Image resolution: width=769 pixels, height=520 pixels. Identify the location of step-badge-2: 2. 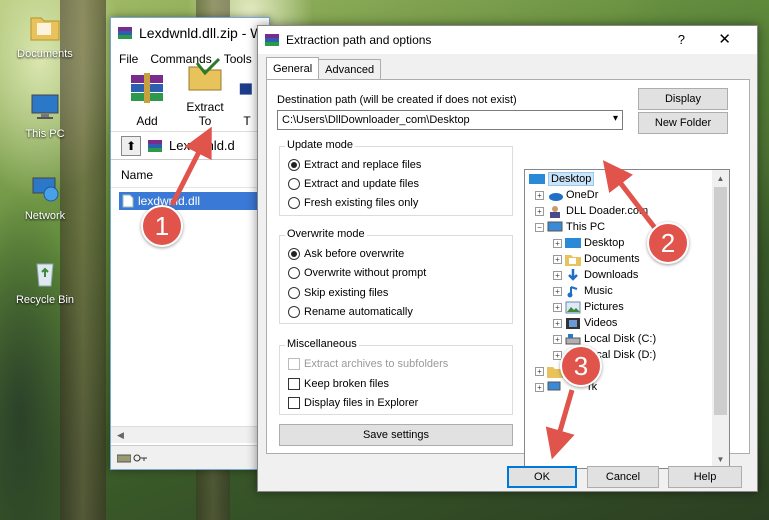
(668, 243).